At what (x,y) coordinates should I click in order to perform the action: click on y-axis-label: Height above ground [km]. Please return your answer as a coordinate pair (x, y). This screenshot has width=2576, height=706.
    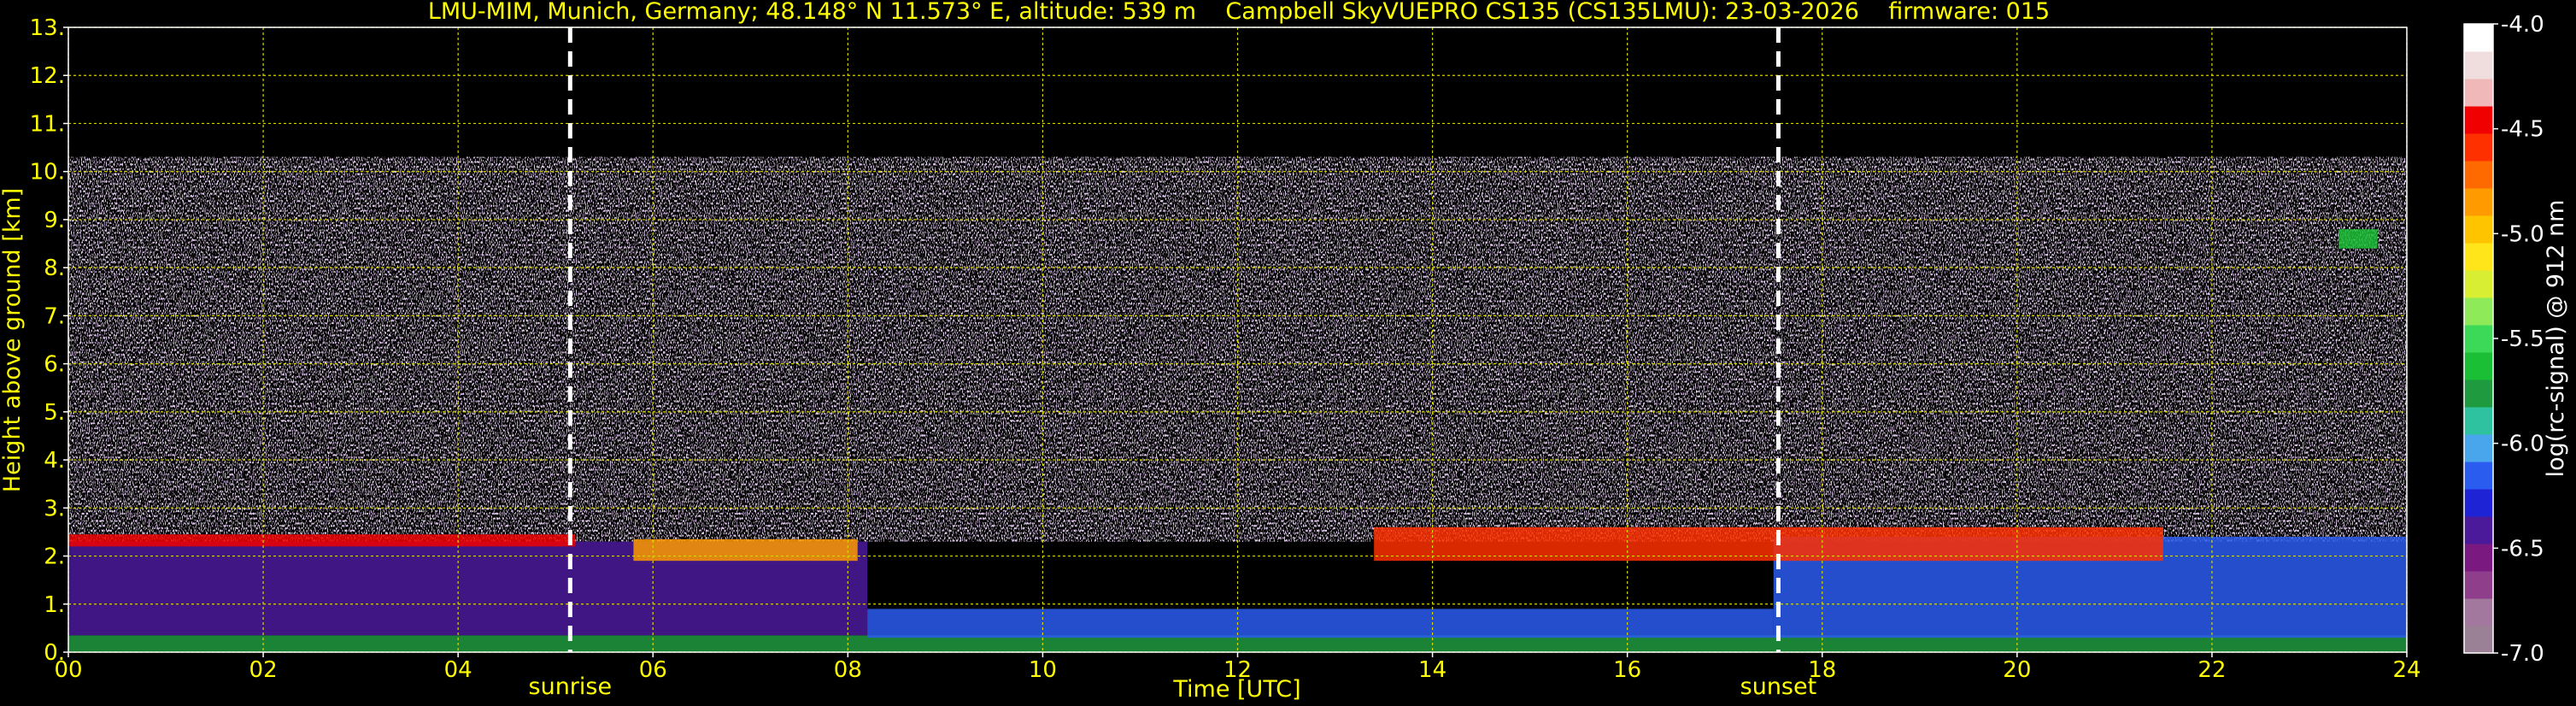
    Looking at the image, I should click on (13, 340).